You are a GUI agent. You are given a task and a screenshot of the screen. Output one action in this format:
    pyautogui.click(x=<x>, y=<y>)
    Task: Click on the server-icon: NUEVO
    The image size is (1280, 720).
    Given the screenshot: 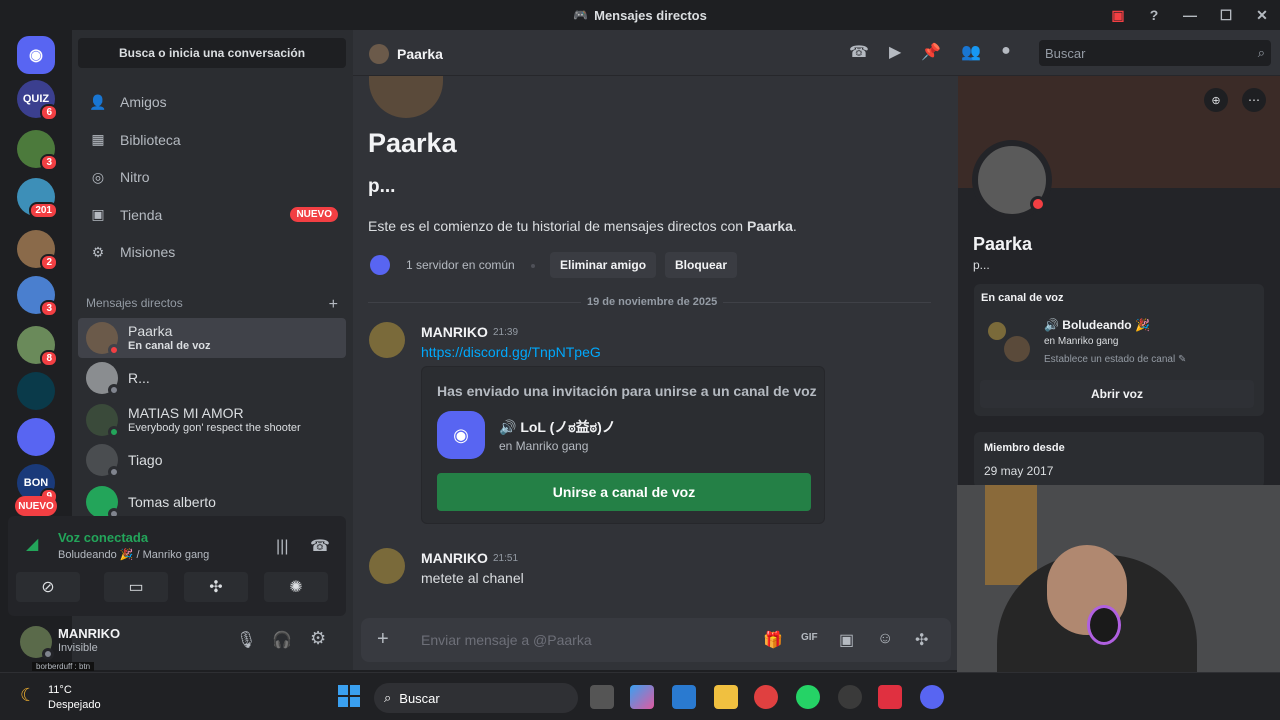 What is the action you would take?
    pyautogui.click(x=36, y=506)
    